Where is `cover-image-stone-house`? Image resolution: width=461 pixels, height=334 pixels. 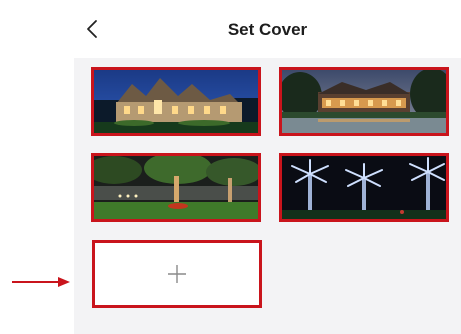
cover-image-stone-house is located at coordinates (176, 101).